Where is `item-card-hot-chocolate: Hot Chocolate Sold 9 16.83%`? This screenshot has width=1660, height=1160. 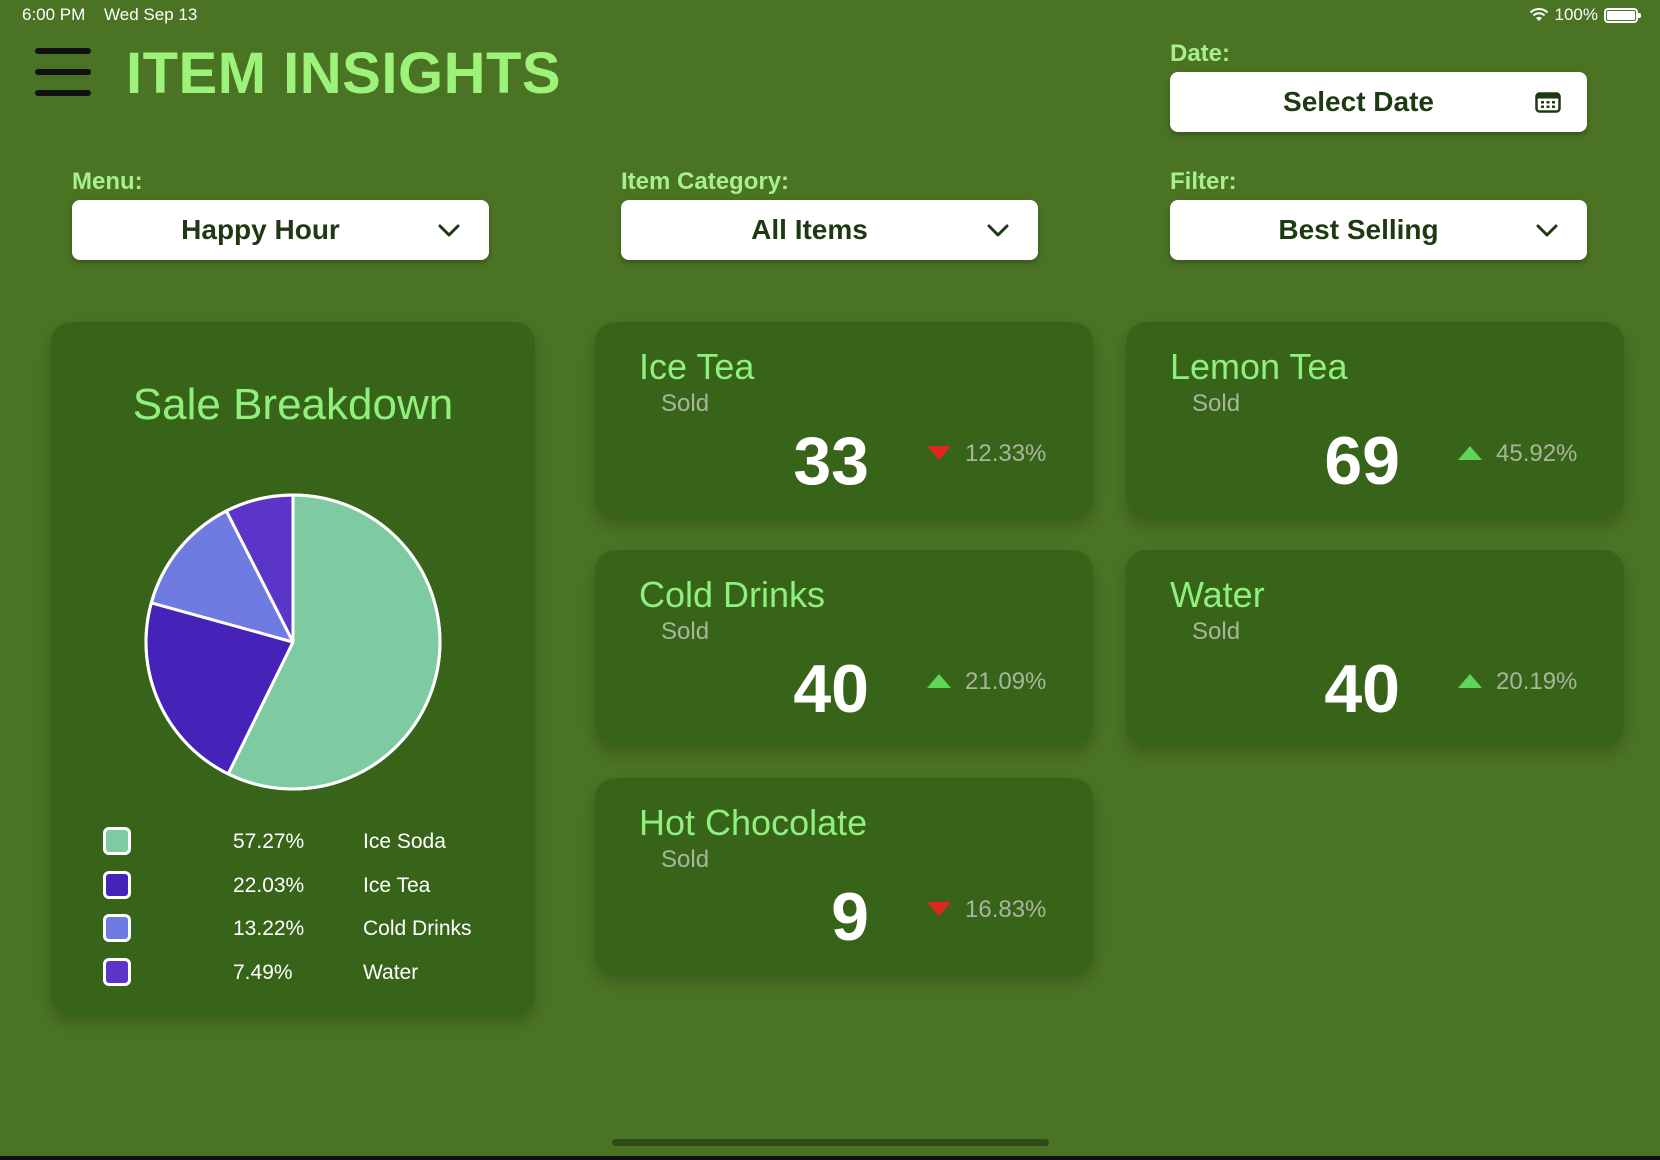
item-card-hot-chocolate: Hot Chocolate Sold 9 16.83% is located at coordinates (844, 876).